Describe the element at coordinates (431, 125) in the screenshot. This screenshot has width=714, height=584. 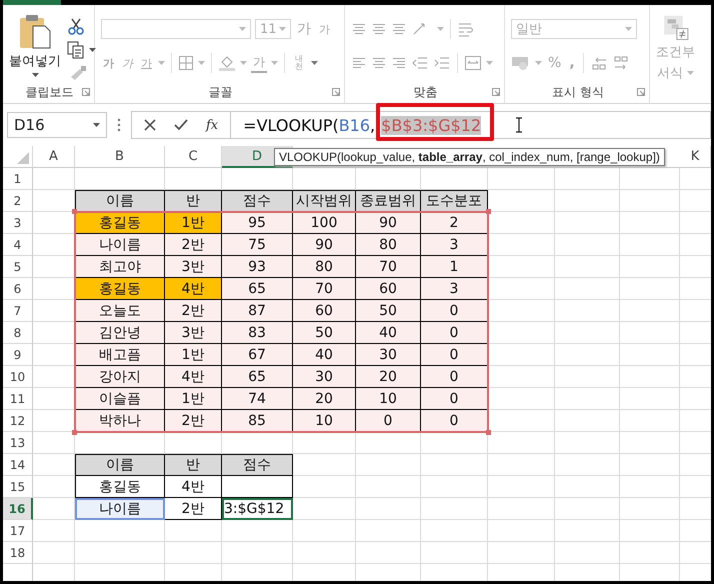
I see `range-reference: $B$3:$G$12` at that location.